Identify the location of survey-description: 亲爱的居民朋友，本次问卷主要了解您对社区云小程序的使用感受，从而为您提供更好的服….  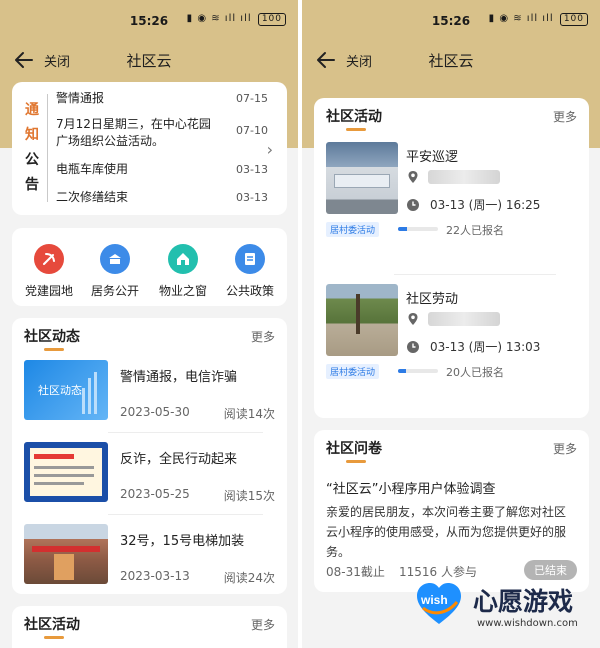
(446, 532).